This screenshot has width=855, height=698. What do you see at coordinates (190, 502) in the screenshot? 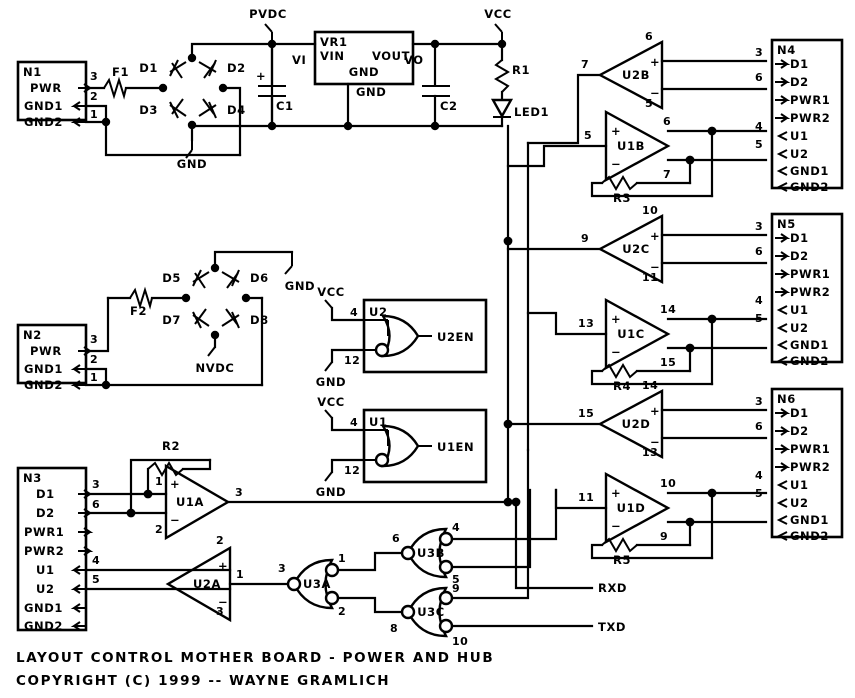
I see `opamp-u1a-ref: U1A` at bounding box center [190, 502].